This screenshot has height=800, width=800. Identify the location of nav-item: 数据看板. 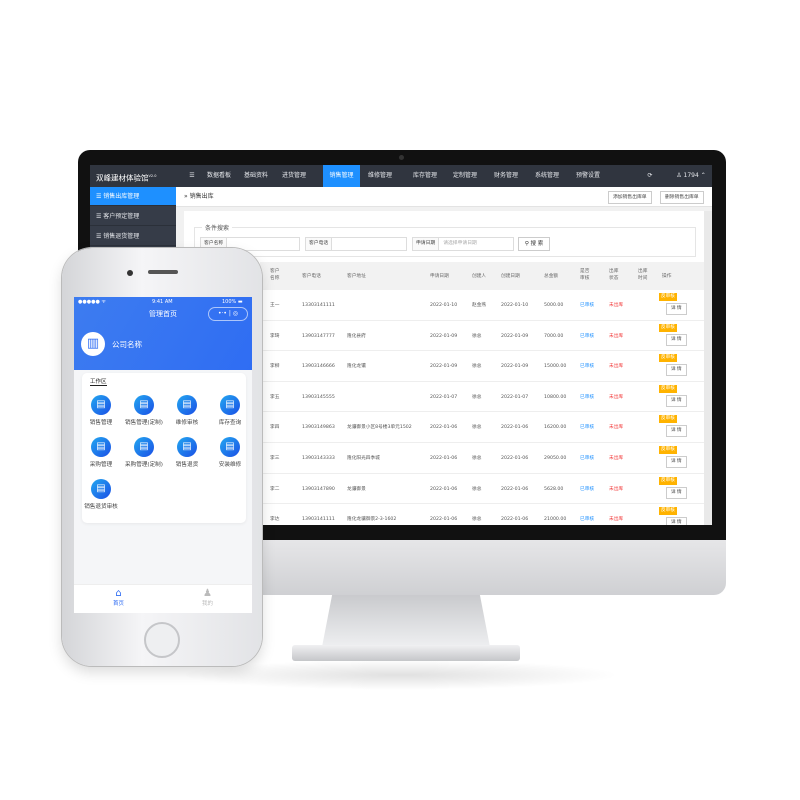
(219, 176).